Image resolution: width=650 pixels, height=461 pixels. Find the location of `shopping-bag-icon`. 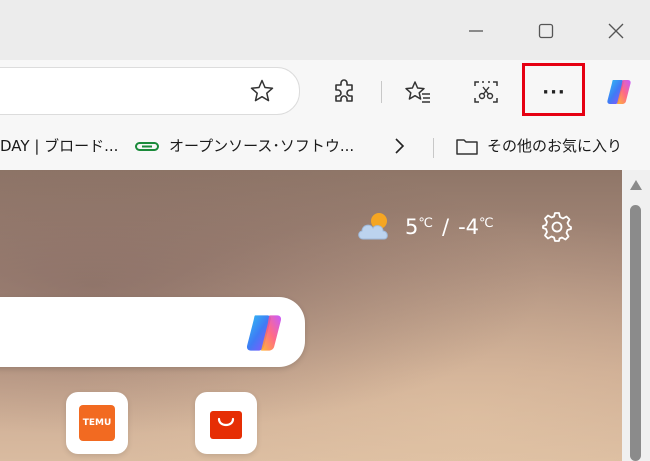

shopping-bag-icon is located at coordinates (226, 425).